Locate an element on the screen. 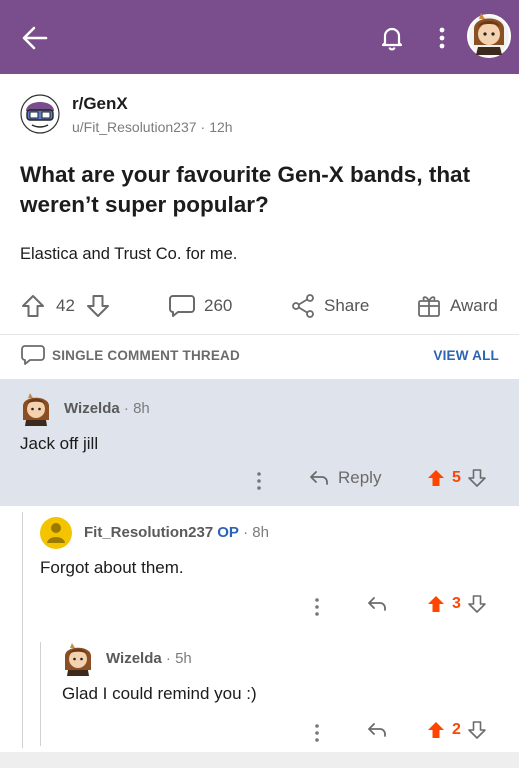 This screenshot has height=768, width=519. comment-vote: 5 is located at coordinates (456, 478).